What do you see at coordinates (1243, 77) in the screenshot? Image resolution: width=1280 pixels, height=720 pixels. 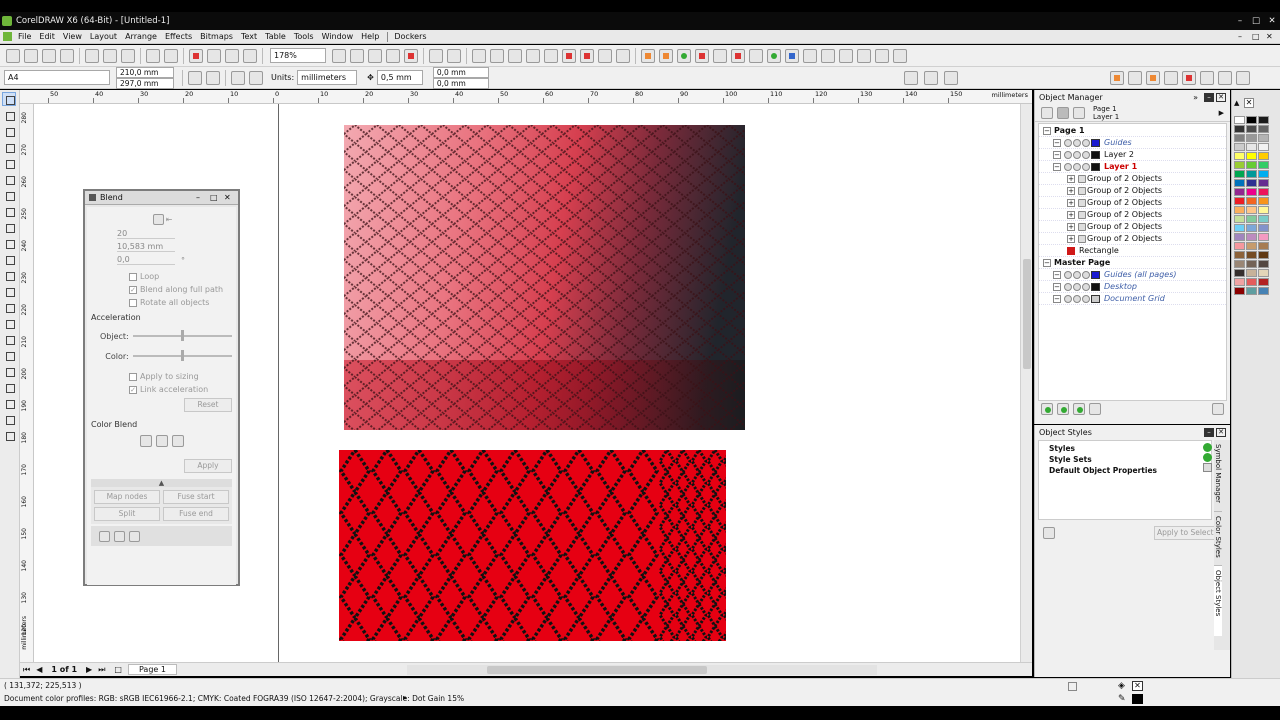 I see `macro-options-icon` at bounding box center [1243, 77].